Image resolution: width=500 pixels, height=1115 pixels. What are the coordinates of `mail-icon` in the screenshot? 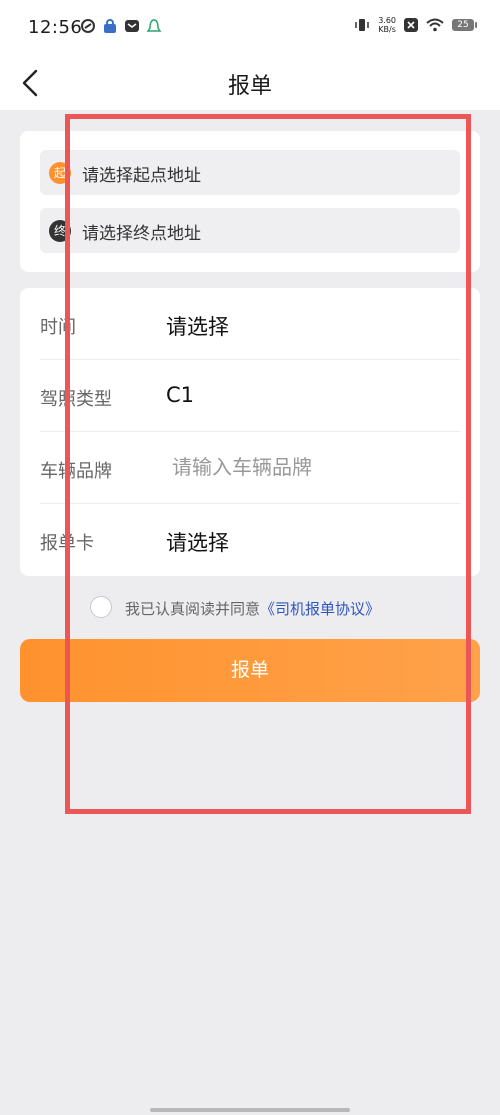 It's located at (132, 26).